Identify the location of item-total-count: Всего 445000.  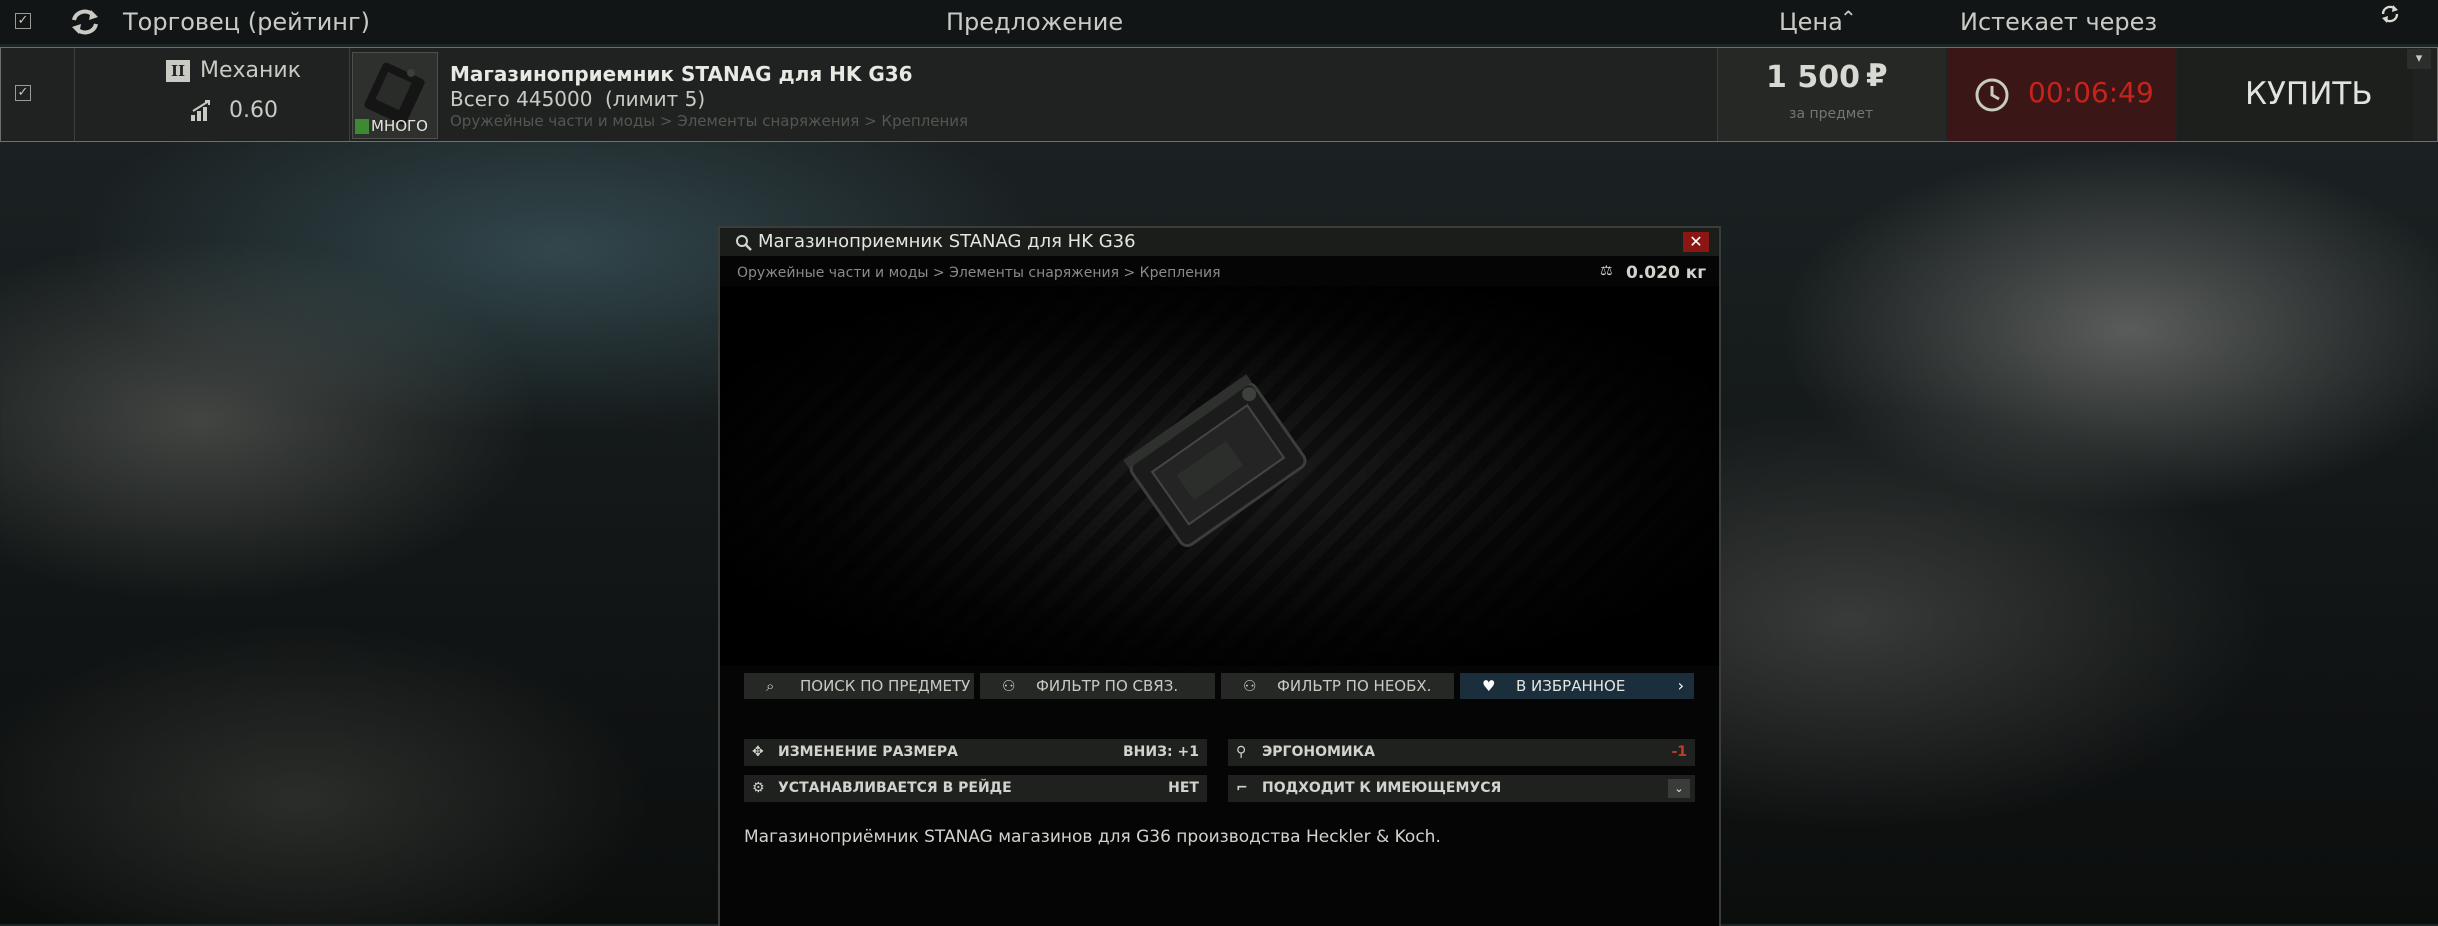
(521, 99).